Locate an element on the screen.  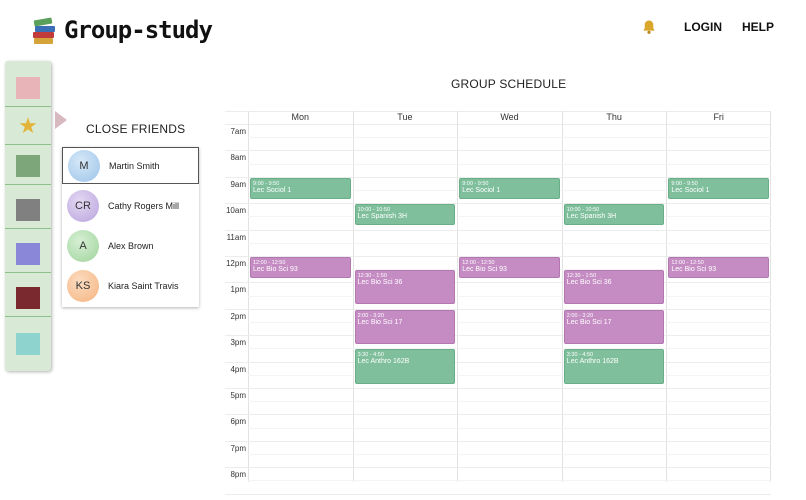
sidebar-item-favorites: ★ is located at coordinates (28, 126).